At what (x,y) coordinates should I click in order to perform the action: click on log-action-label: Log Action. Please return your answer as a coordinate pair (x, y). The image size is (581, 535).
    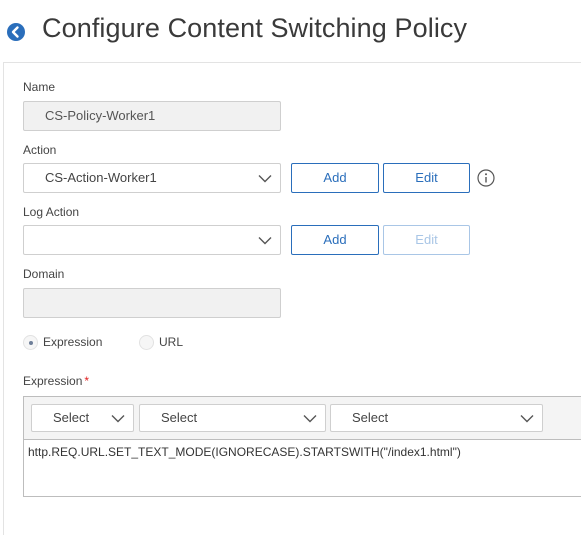
    Looking at the image, I should click on (51, 212).